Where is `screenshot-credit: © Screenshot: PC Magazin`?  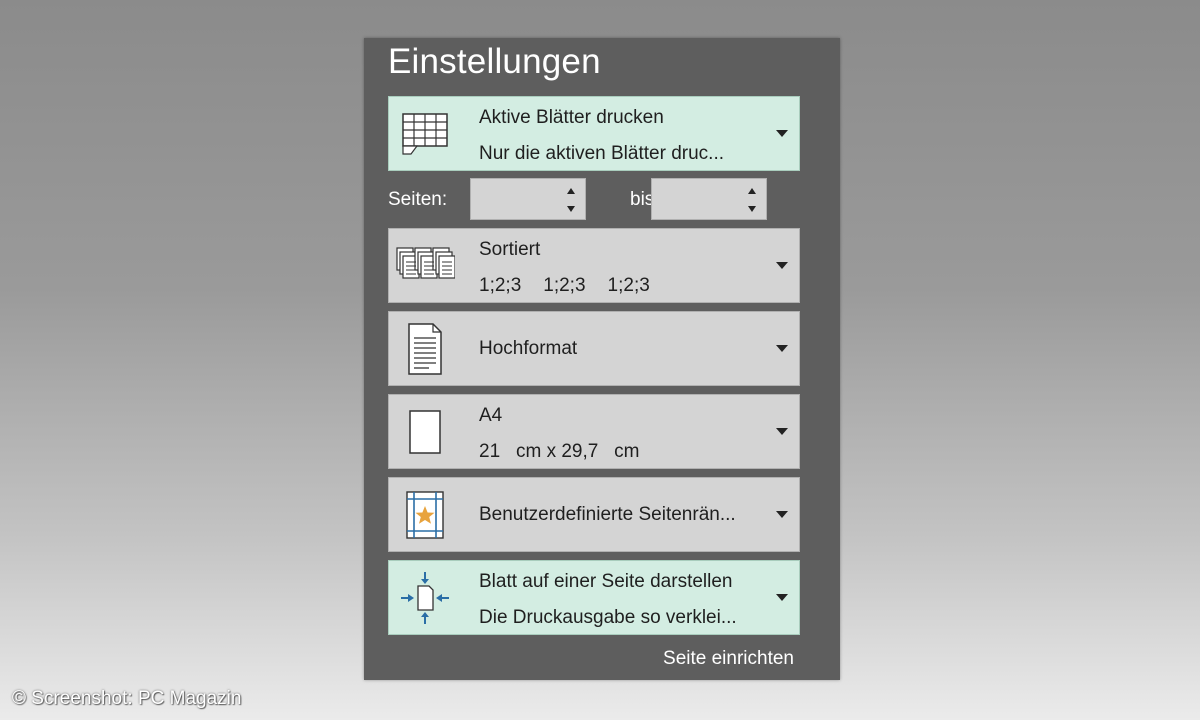
screenshot-credit: © Screenshot: PC Magazin is located at coordinates (127, 698).